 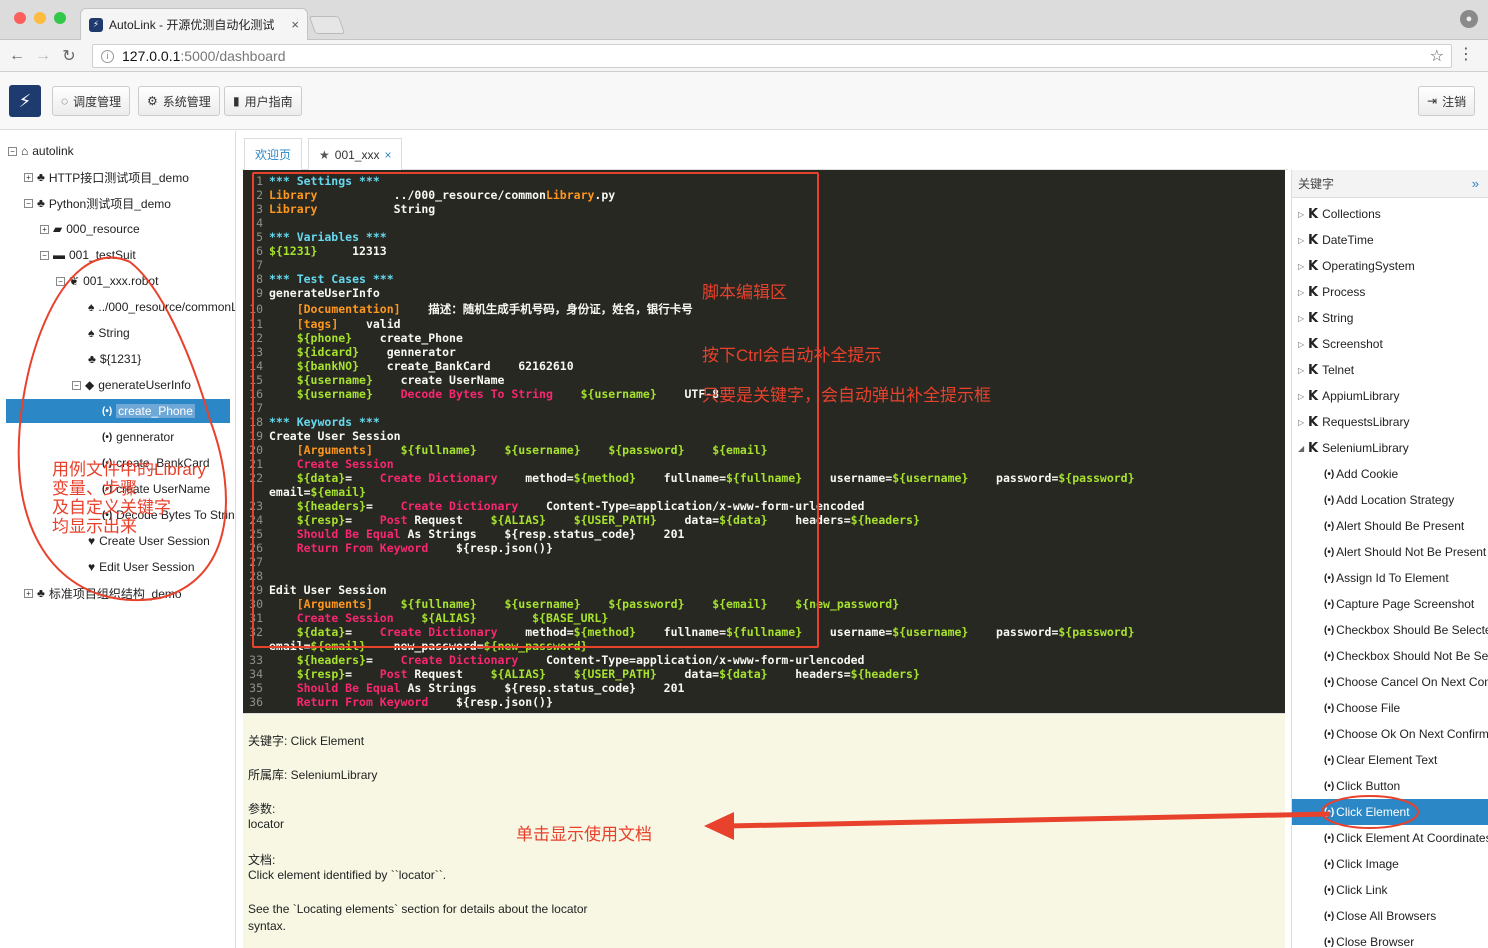 I want to click on keyword-item: (•) Click Element At Coordinates, so click(x=1406, y=838).